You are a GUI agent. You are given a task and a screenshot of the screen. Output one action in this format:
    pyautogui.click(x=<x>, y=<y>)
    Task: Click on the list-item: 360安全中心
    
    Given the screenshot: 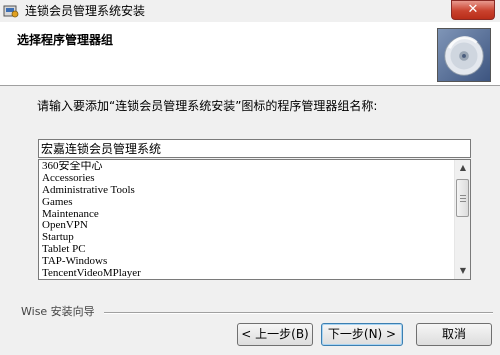 What is the action you would take?
    pyautogui.click(x=248, y=167)
    